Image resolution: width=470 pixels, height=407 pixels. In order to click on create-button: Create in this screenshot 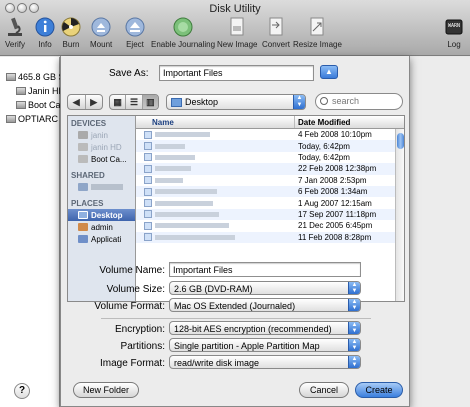, I will do `click(379, 390)`.